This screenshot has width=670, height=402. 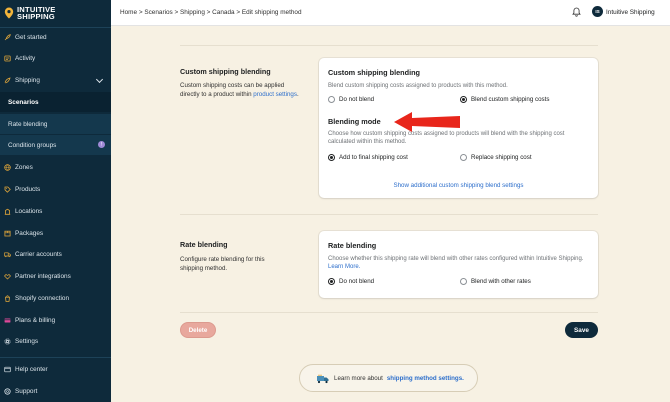 What do you see at coordinates (27, 341) in the screenshot?
I see `sidebar-item-label: Settings` at bounding box center [27, 341].